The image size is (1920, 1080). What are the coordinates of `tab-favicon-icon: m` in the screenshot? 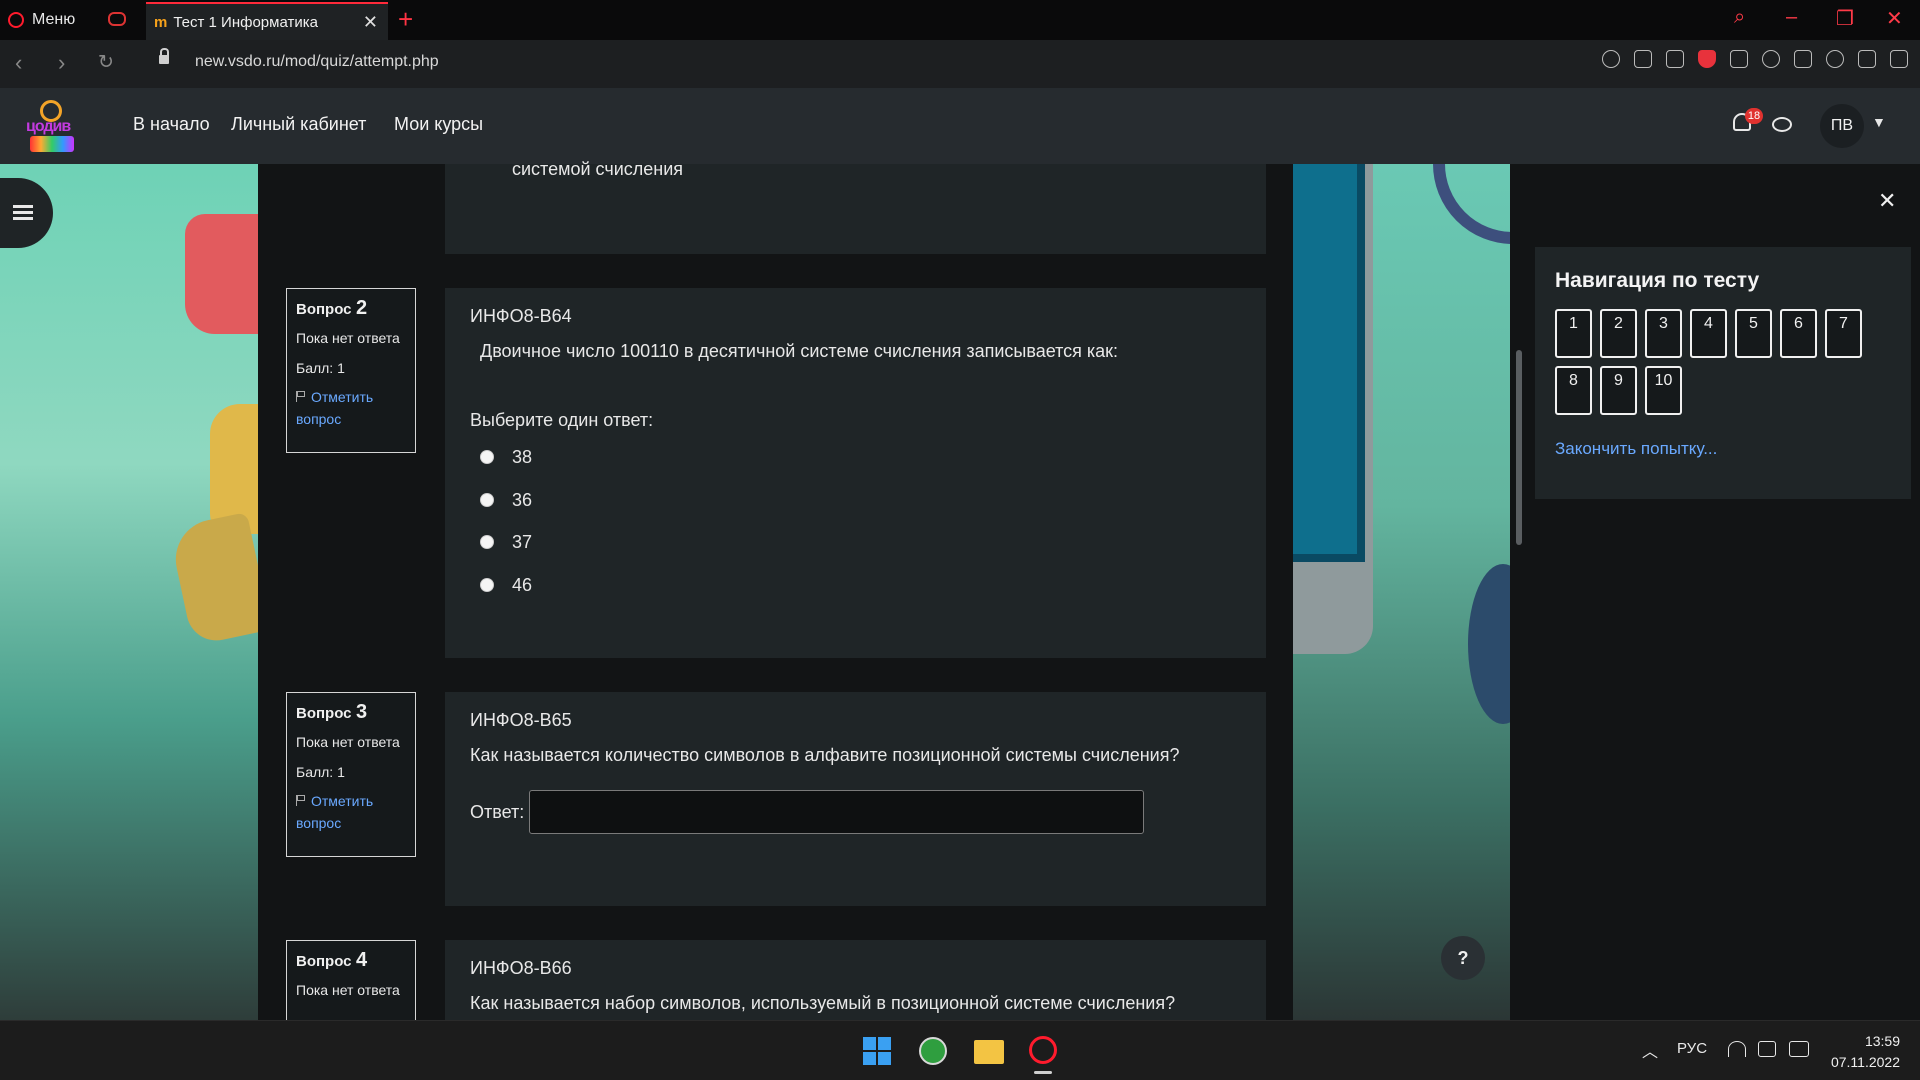 It's located at (161, 22).